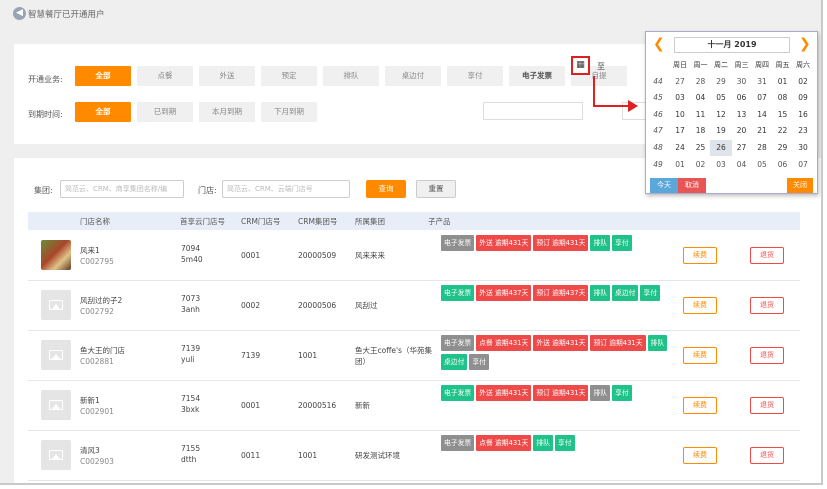 Image resolution: width=827 pixels, height=489 pixels. I want to click on calendar-day: 07, so click(762, 98).